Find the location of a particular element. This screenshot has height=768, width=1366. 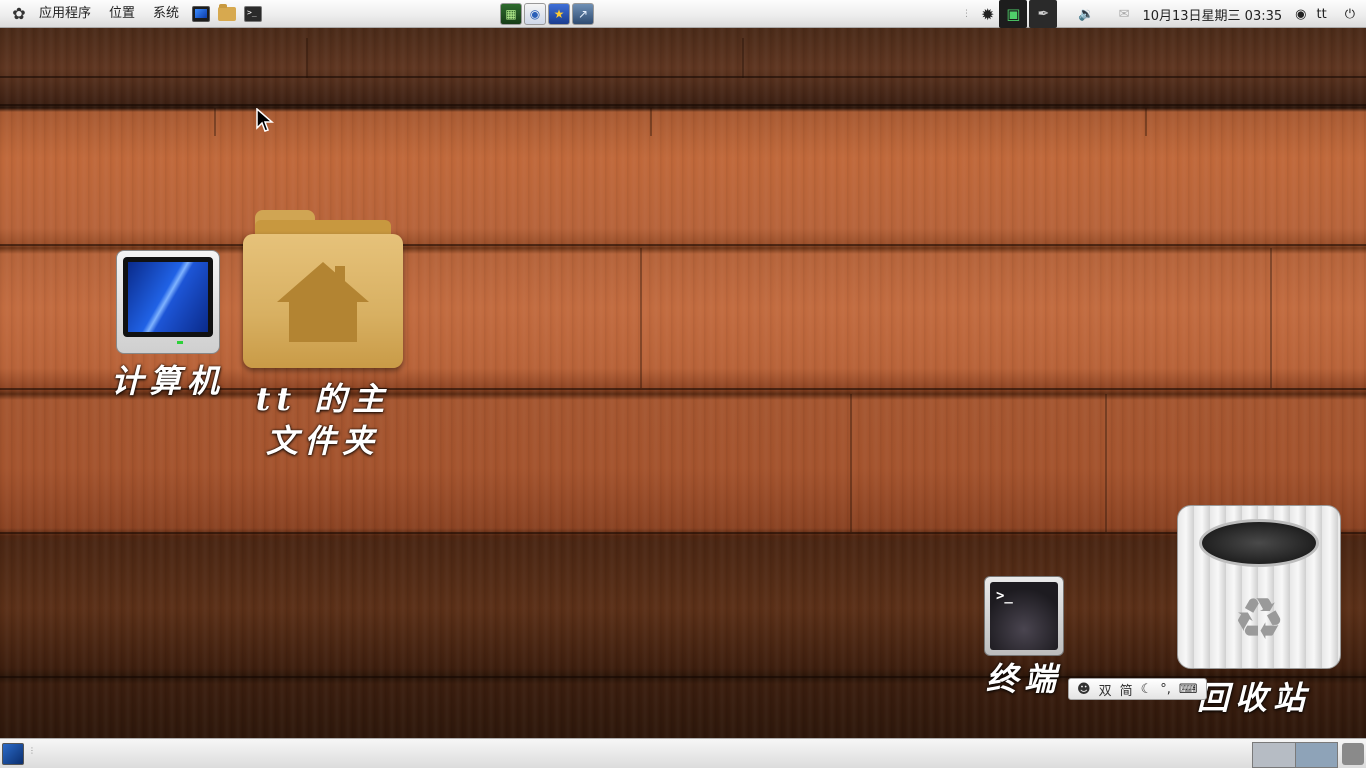

panel-grip-icon: ⋮ is located at coordinates (32, 750).